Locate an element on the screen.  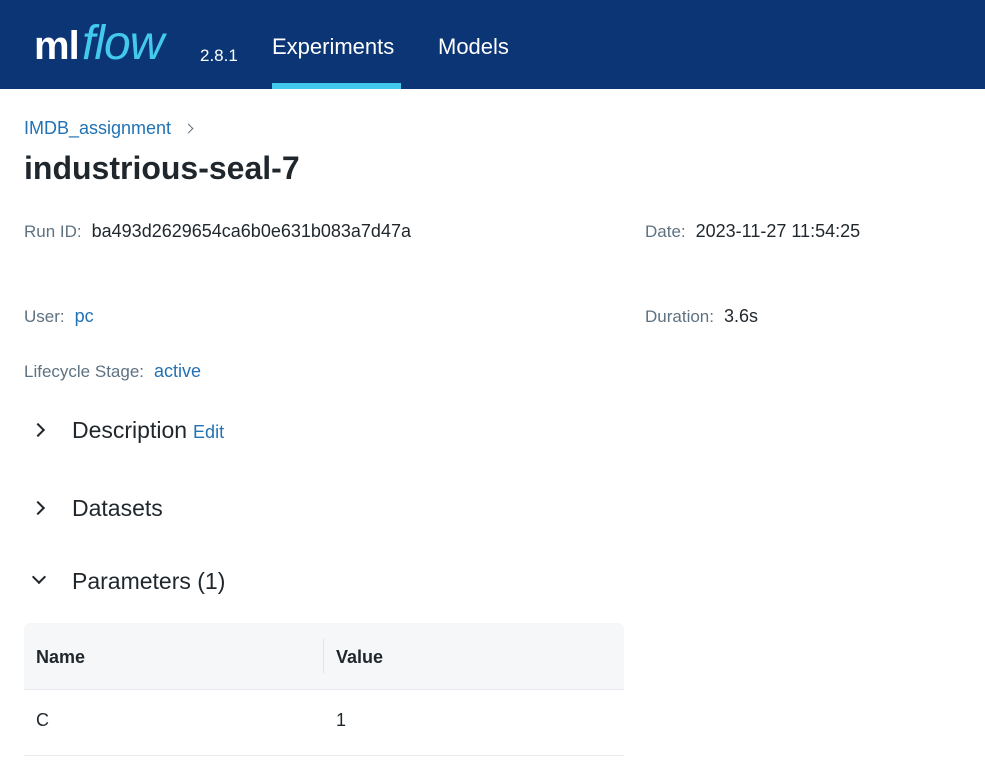
duration-row: Duration: 3.6s is located at coordinates (701, 316).